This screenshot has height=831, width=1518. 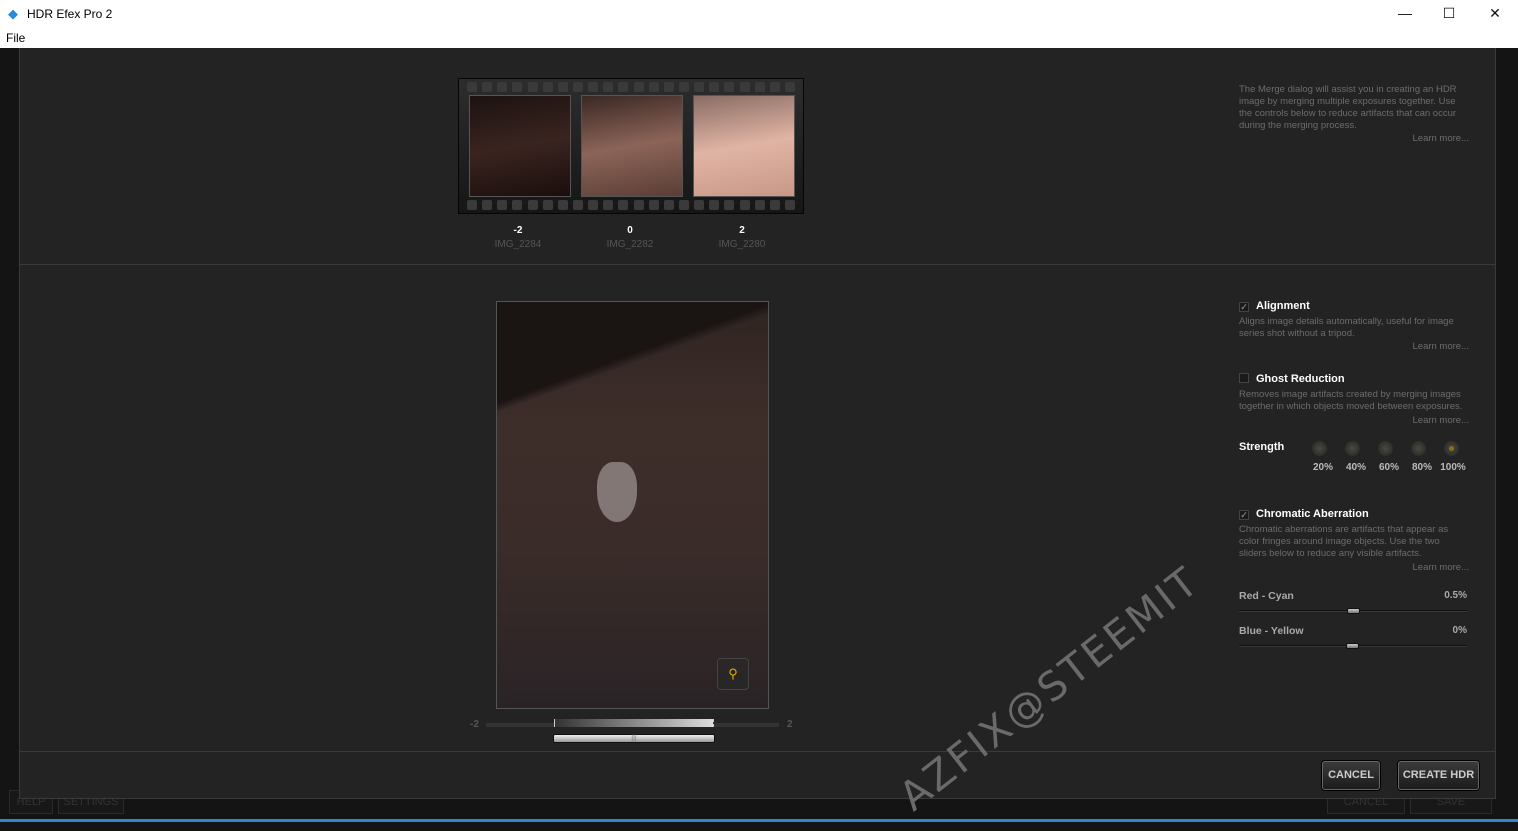 I want to click on magnifier-icon: ⚲, so click(x=733, y=673).